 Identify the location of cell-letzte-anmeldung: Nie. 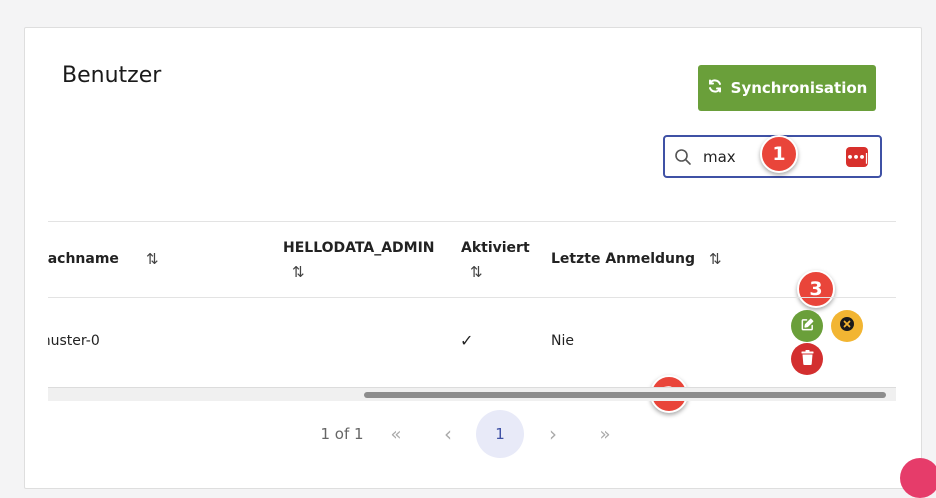
(562, 341).